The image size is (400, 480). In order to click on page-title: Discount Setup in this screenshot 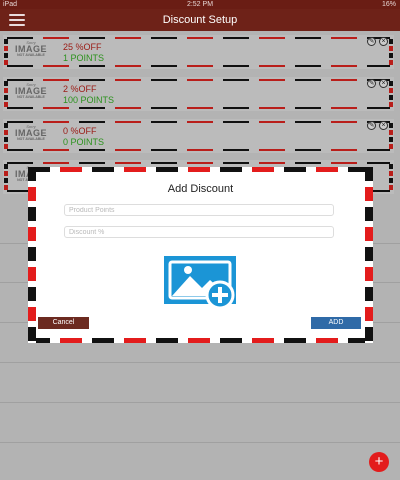, I will do `click(200, 20)`.